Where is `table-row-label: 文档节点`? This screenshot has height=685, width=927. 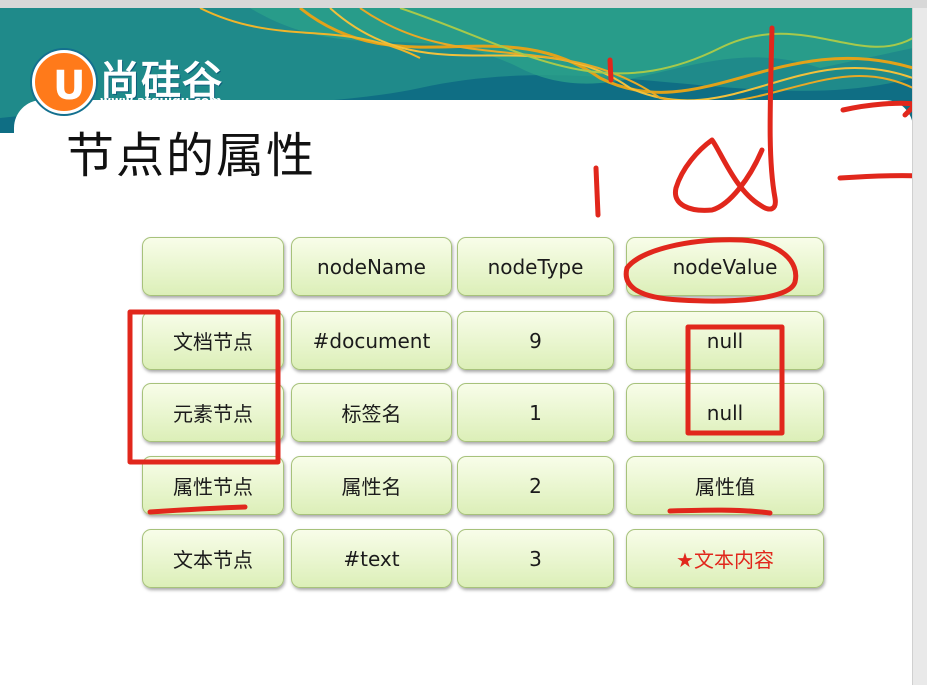
table-row-label: 文档节点 is located at coordinates (213, 340).